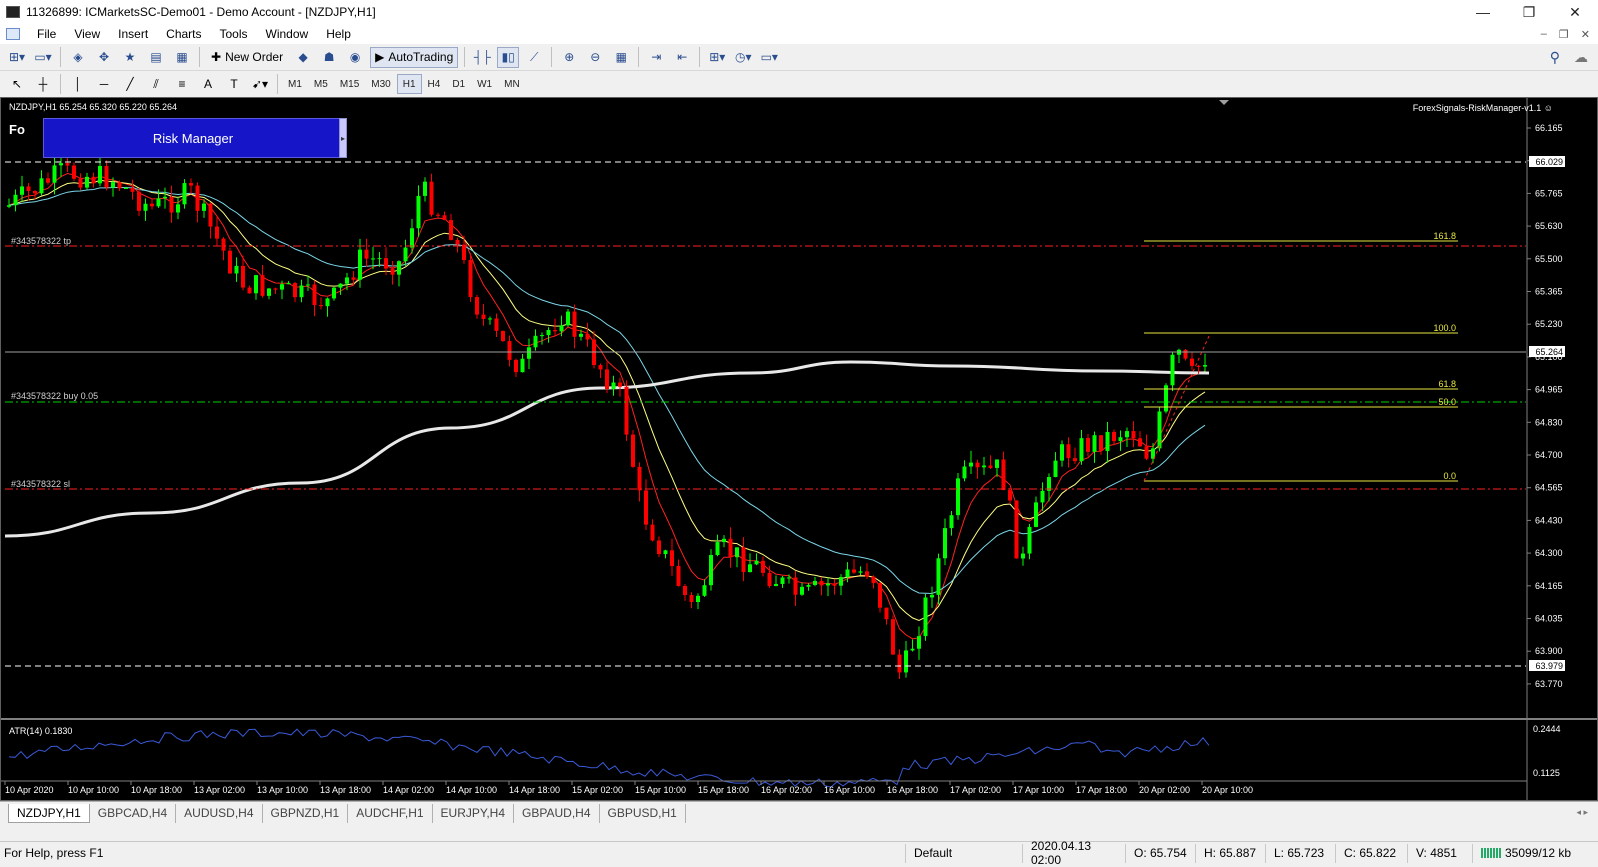 The width and height of the screenshot is (1598, 867). I want to click on menu-view: View, so click(87, 34).